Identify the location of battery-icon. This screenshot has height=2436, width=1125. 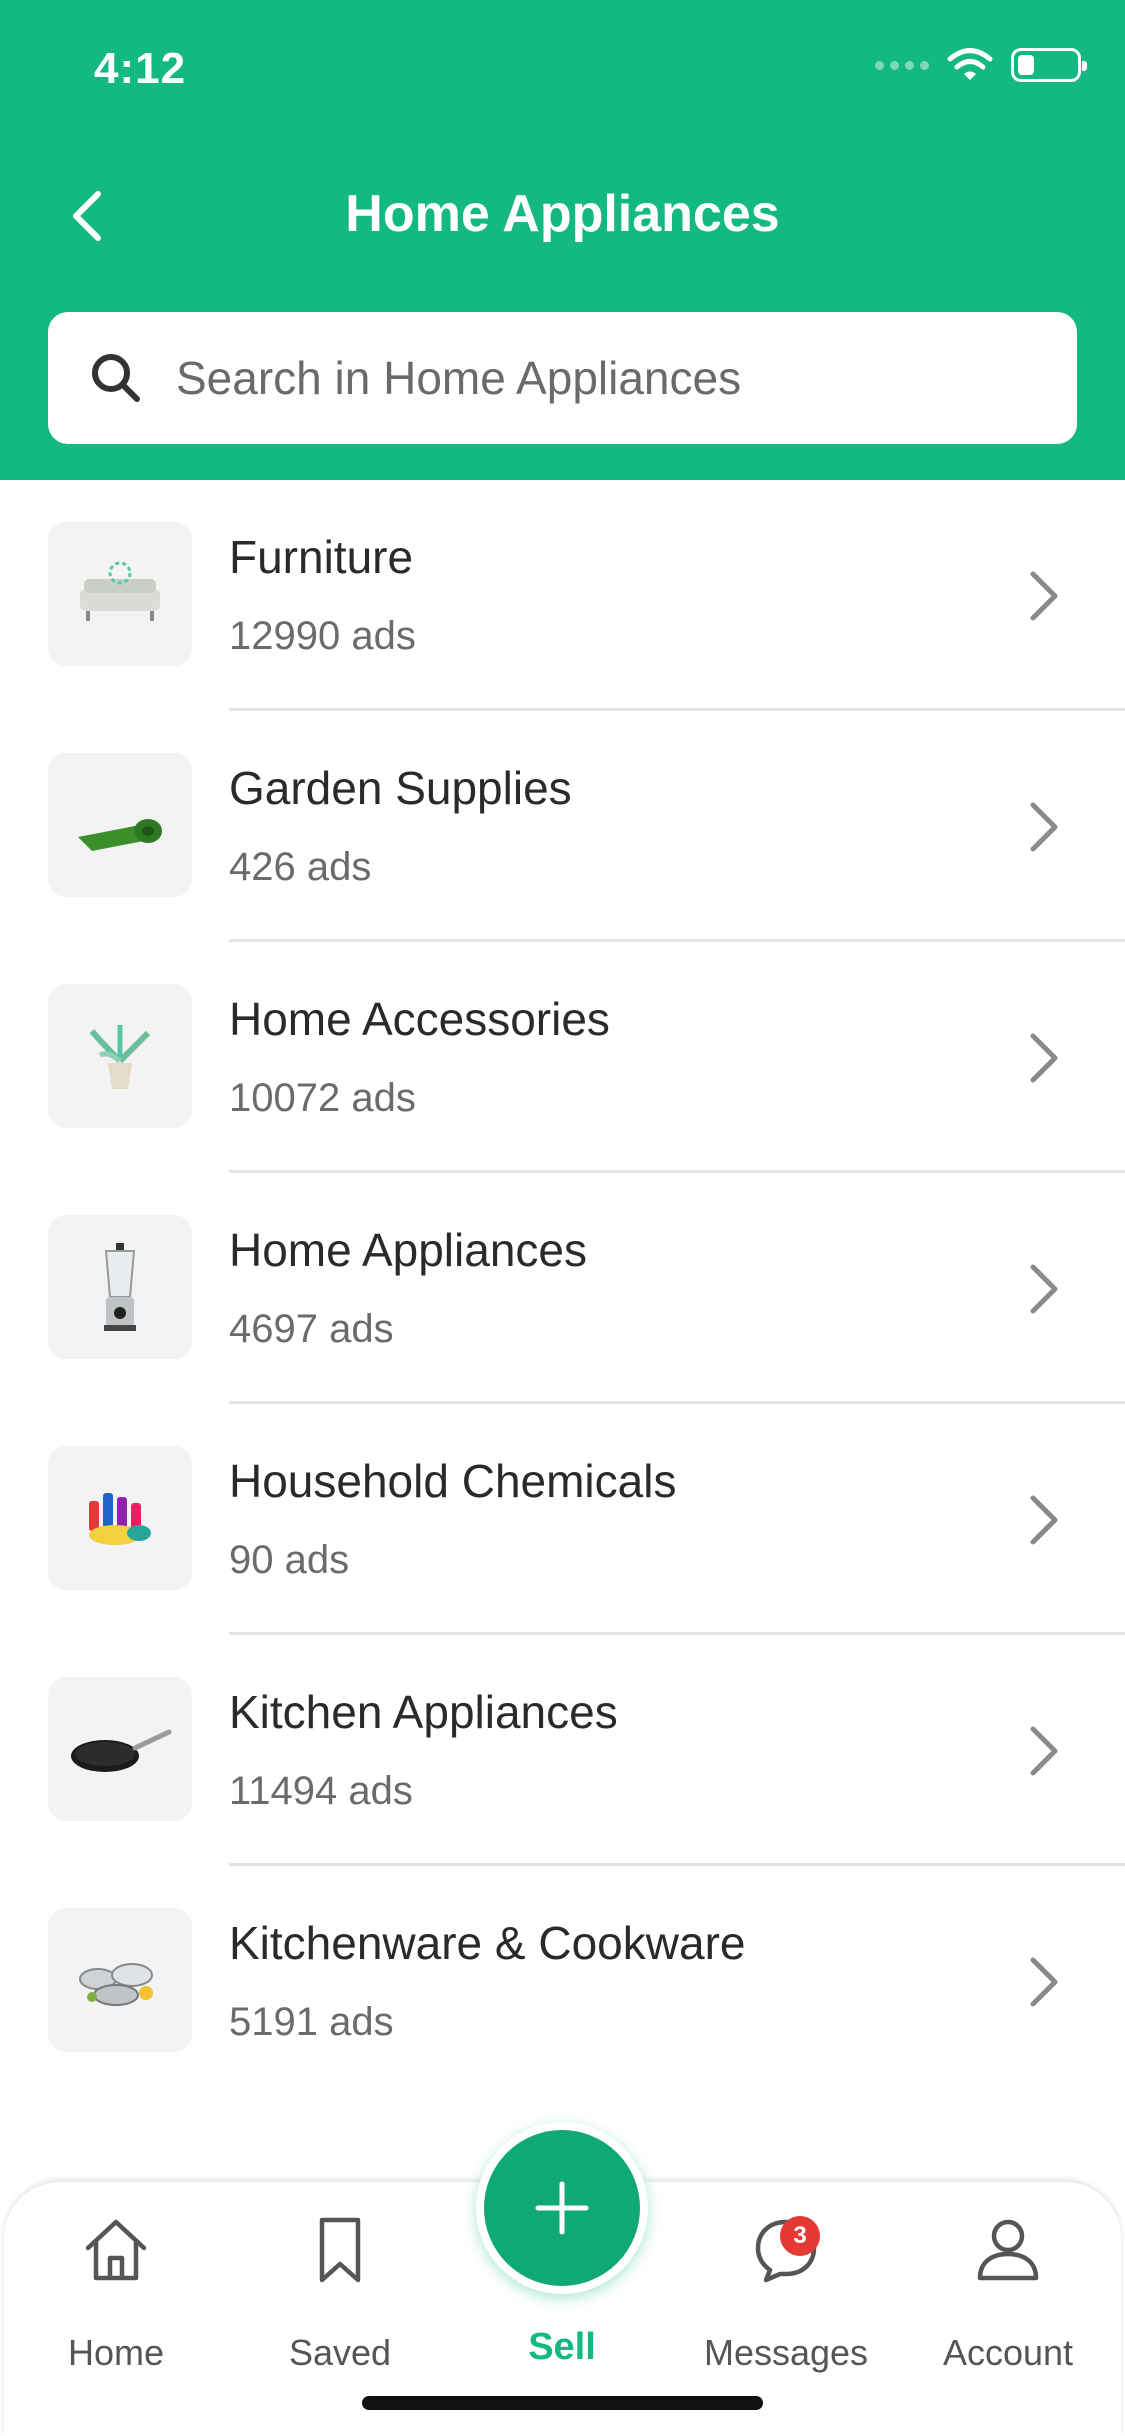
(1049, 65).